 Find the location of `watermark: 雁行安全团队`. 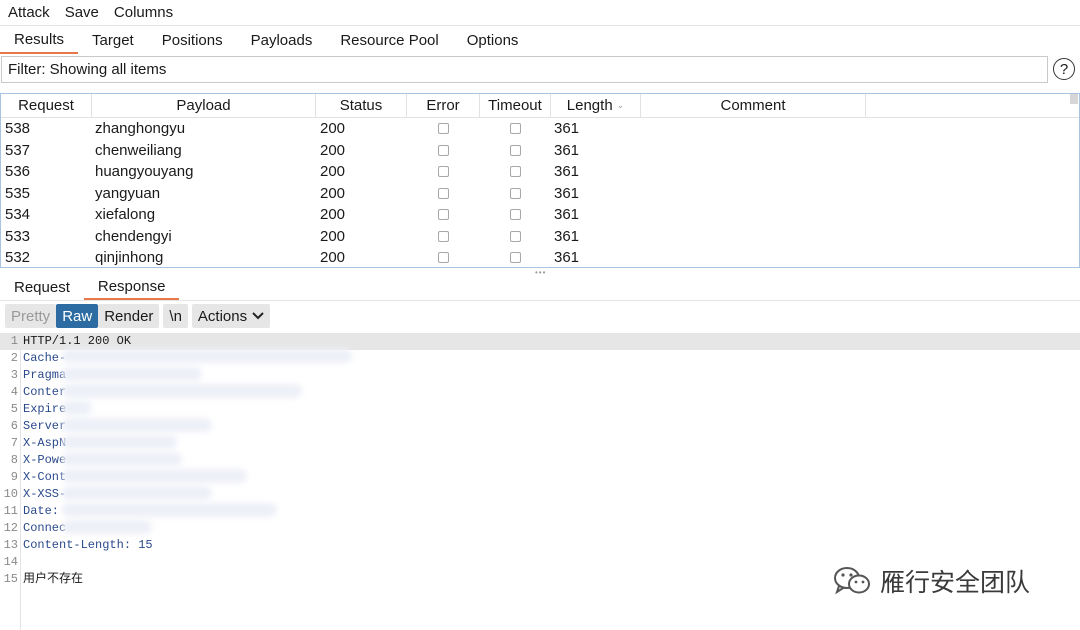

watermark: 雁行安全团队 is located at coordinates (931, 581).